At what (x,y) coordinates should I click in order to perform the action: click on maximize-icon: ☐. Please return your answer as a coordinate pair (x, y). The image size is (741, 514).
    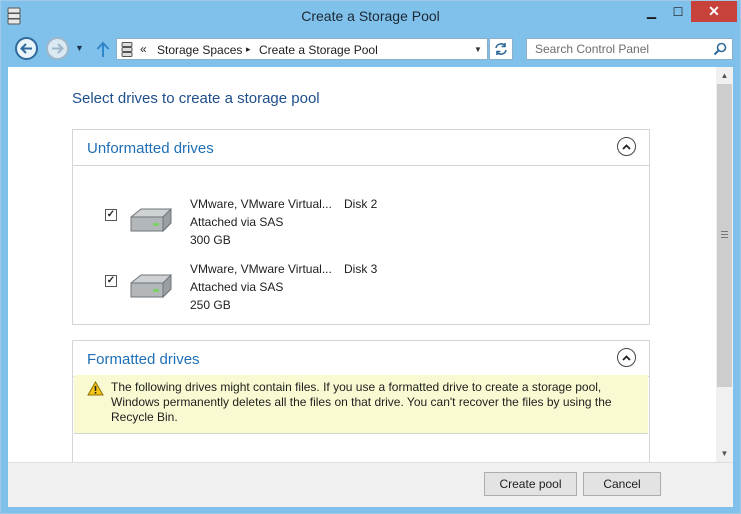
    Looking at the image, I should click on (678, 11).